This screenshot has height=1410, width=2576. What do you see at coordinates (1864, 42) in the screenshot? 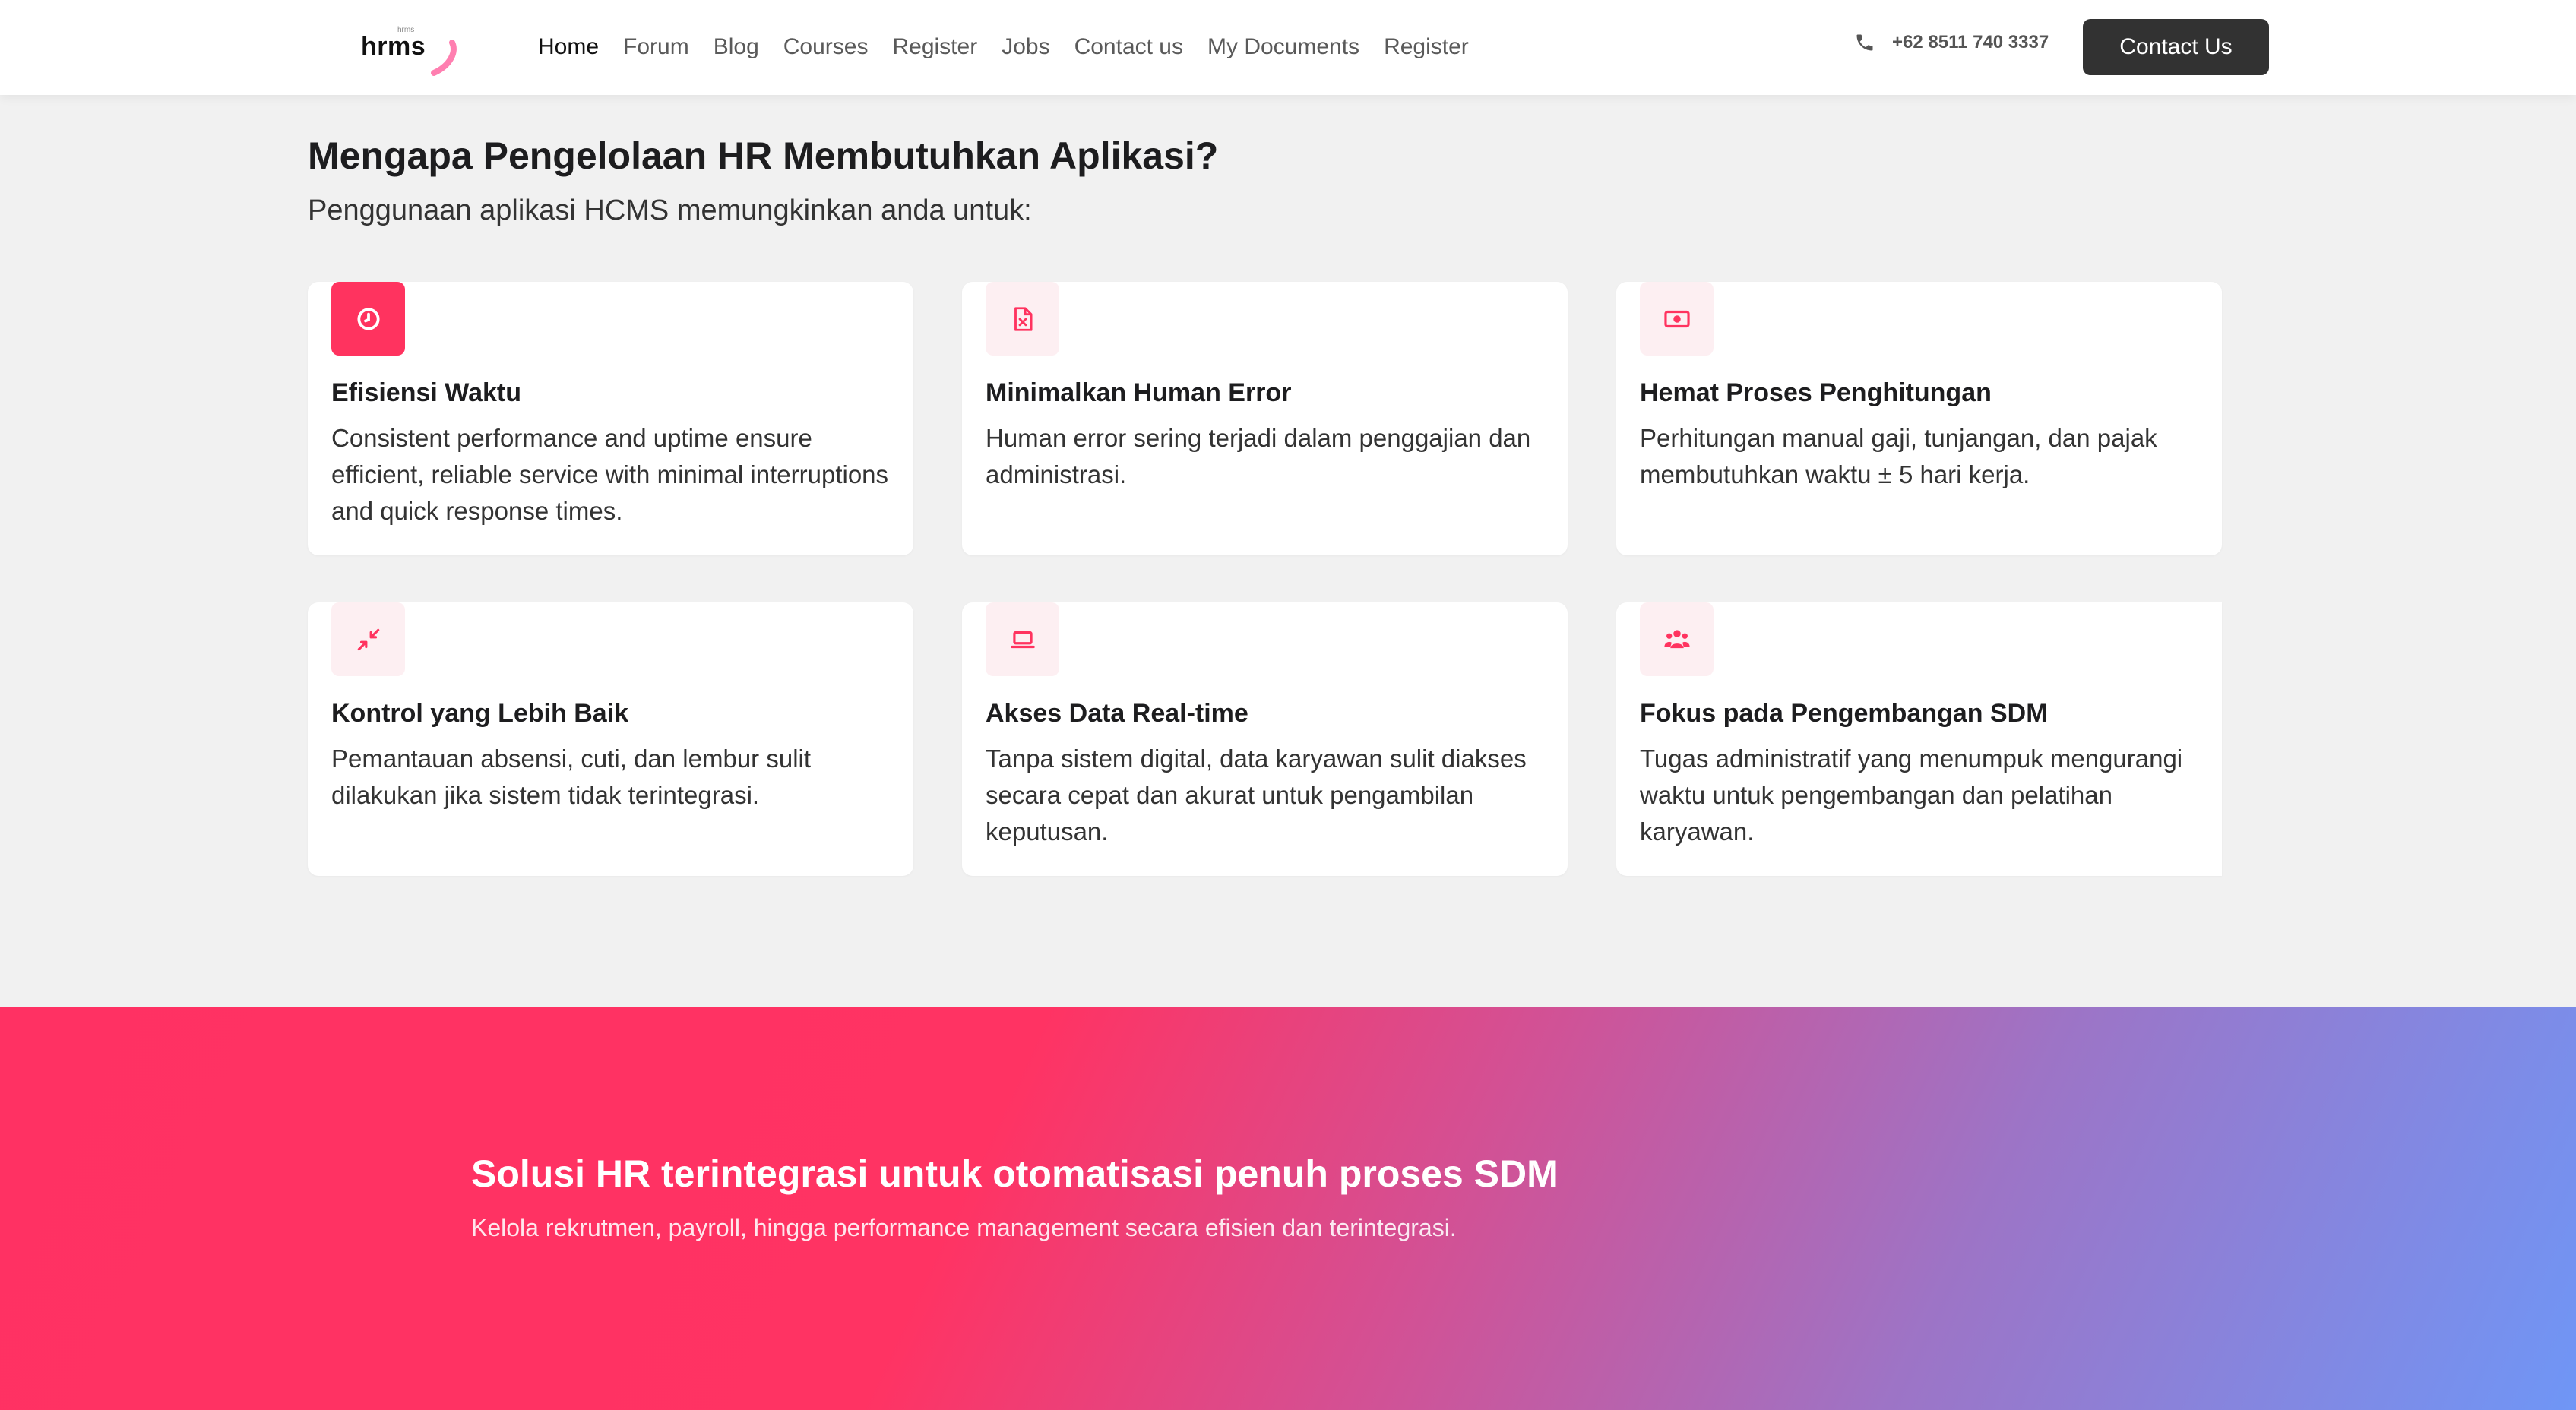
I see `phone-icon` at bounding box center [1864, 42].